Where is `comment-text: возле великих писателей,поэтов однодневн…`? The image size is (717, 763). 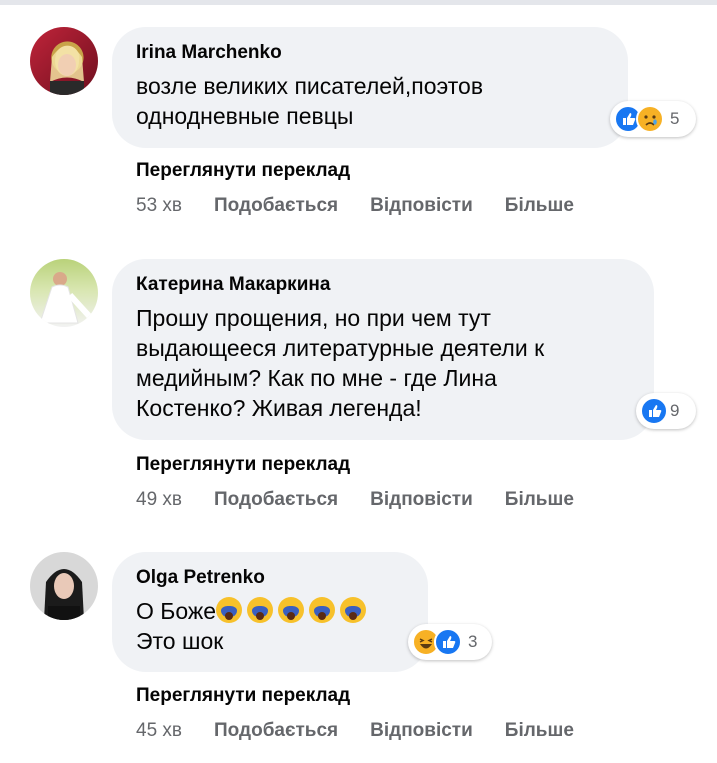
comment-text: возле великих писателей,поэтов однодневн… is located at coordinates (310, 101).